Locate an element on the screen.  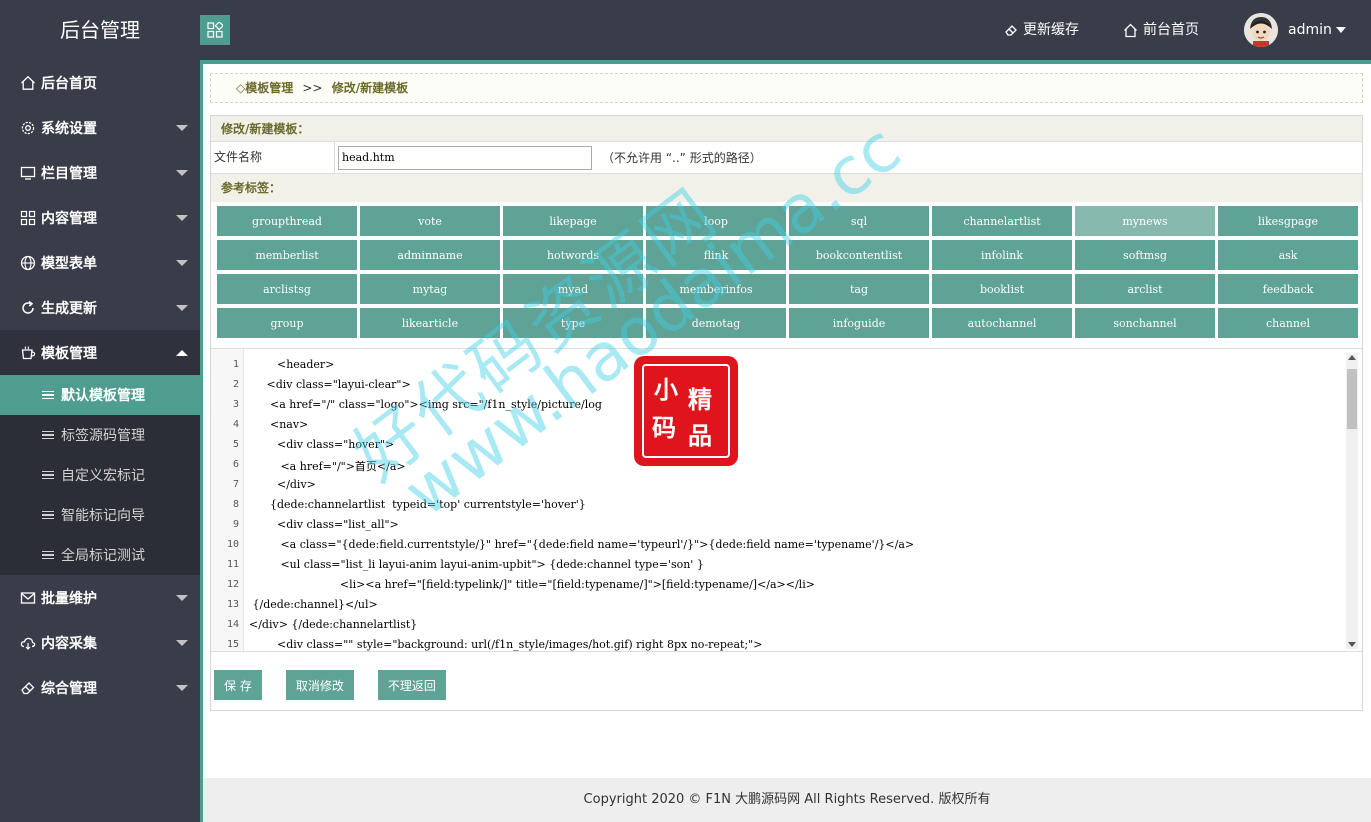
sidebar-item-general-management: 综合管理 is located at coordinates (100, 687).